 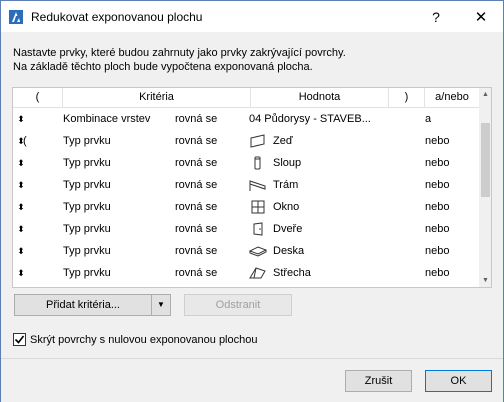 I want to click on checkmark-icon, so click(x=19, y=339).